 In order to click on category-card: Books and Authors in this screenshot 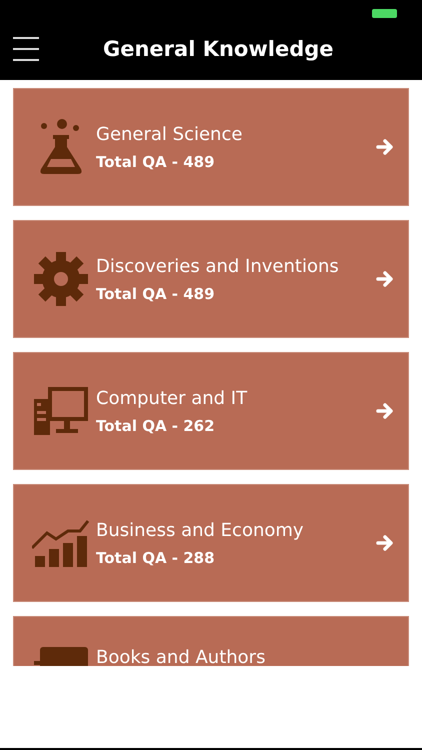, I will do `click(211, 641)`.